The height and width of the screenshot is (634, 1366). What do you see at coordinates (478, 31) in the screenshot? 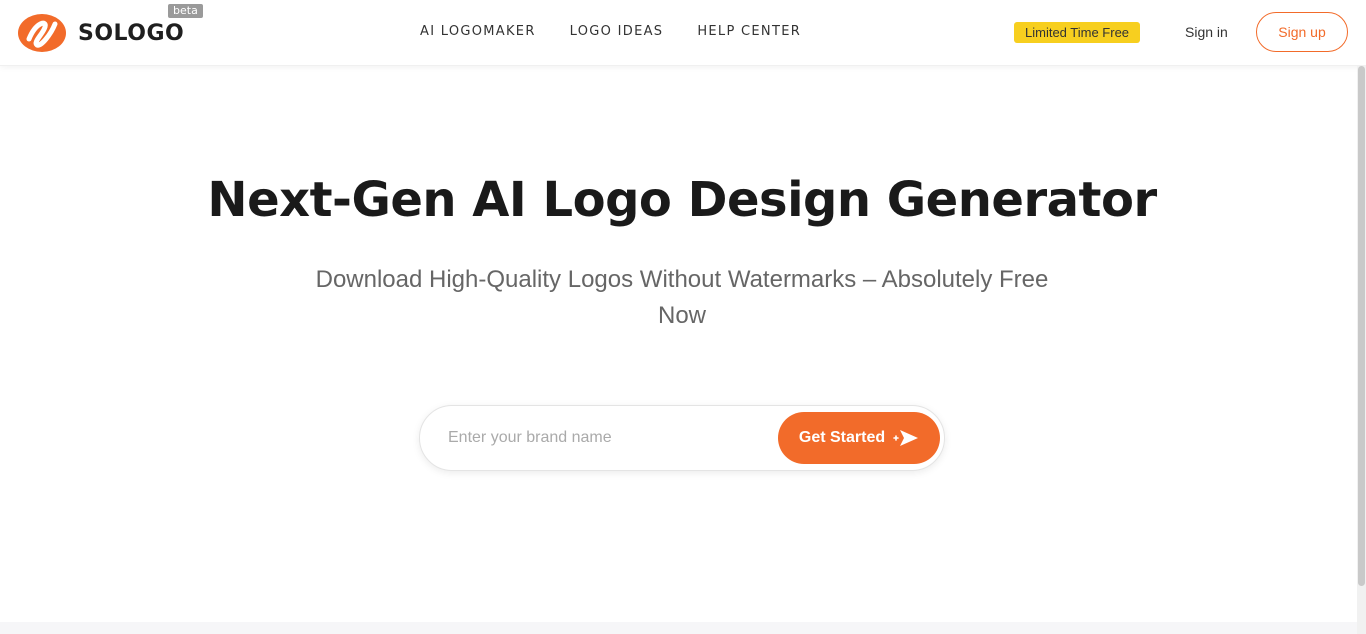
I see `nav-ai-logomaker: AI LOGOMAKER` at bounding box center [478, 31].